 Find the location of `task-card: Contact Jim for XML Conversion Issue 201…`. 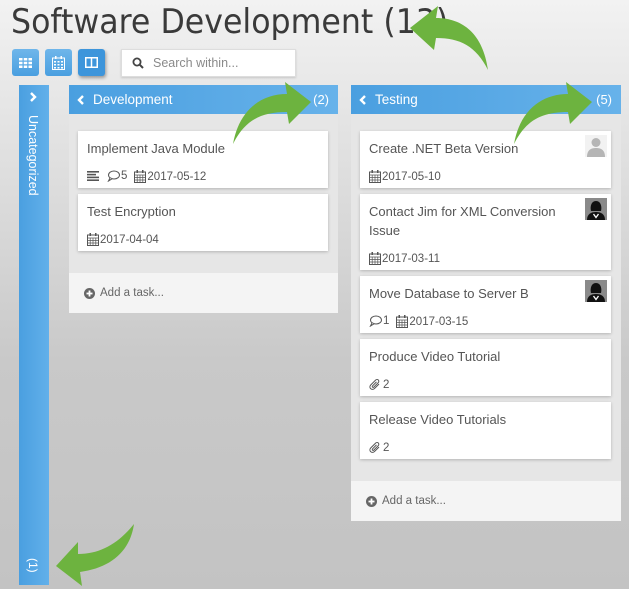

task-card: Contact Jim for XML Conversion Issue 201… is located at coordinates (485, 232).